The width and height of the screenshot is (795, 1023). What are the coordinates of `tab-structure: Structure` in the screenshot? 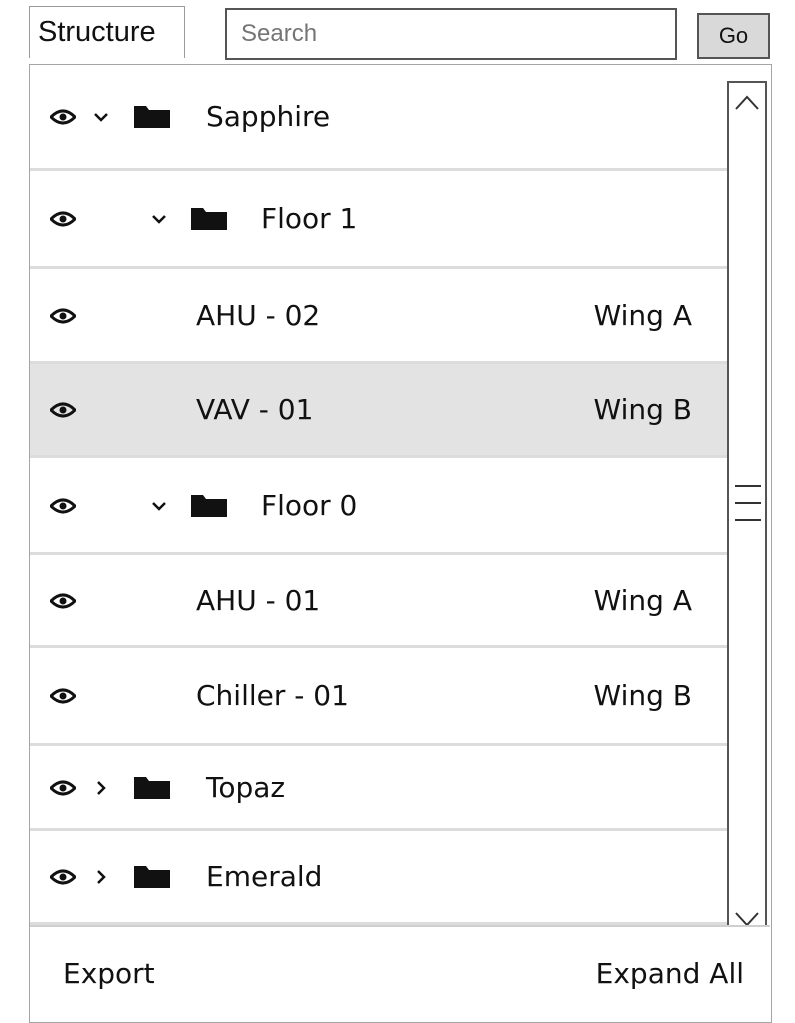 It's located at (107, 32).